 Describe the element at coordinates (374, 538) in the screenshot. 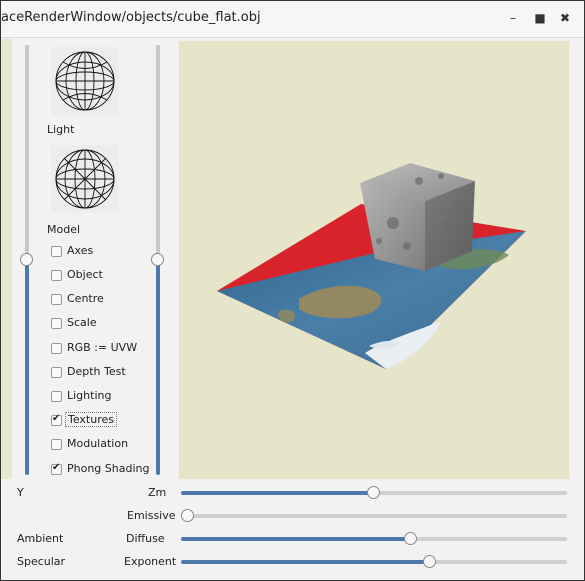

I see `diffuse-slider` at that location.